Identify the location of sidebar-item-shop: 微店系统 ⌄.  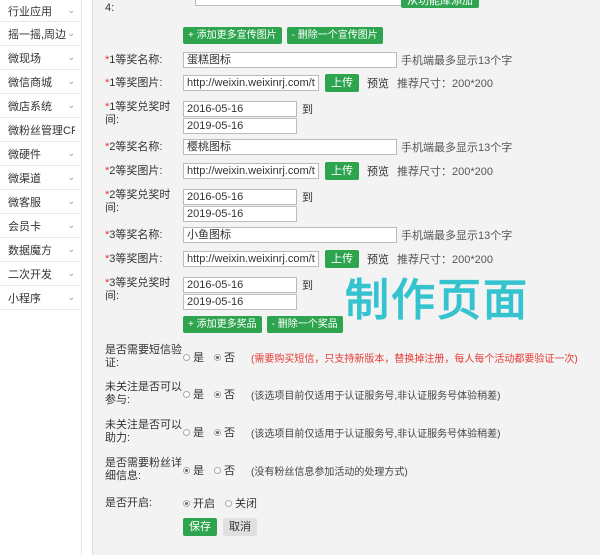
(40, 106).